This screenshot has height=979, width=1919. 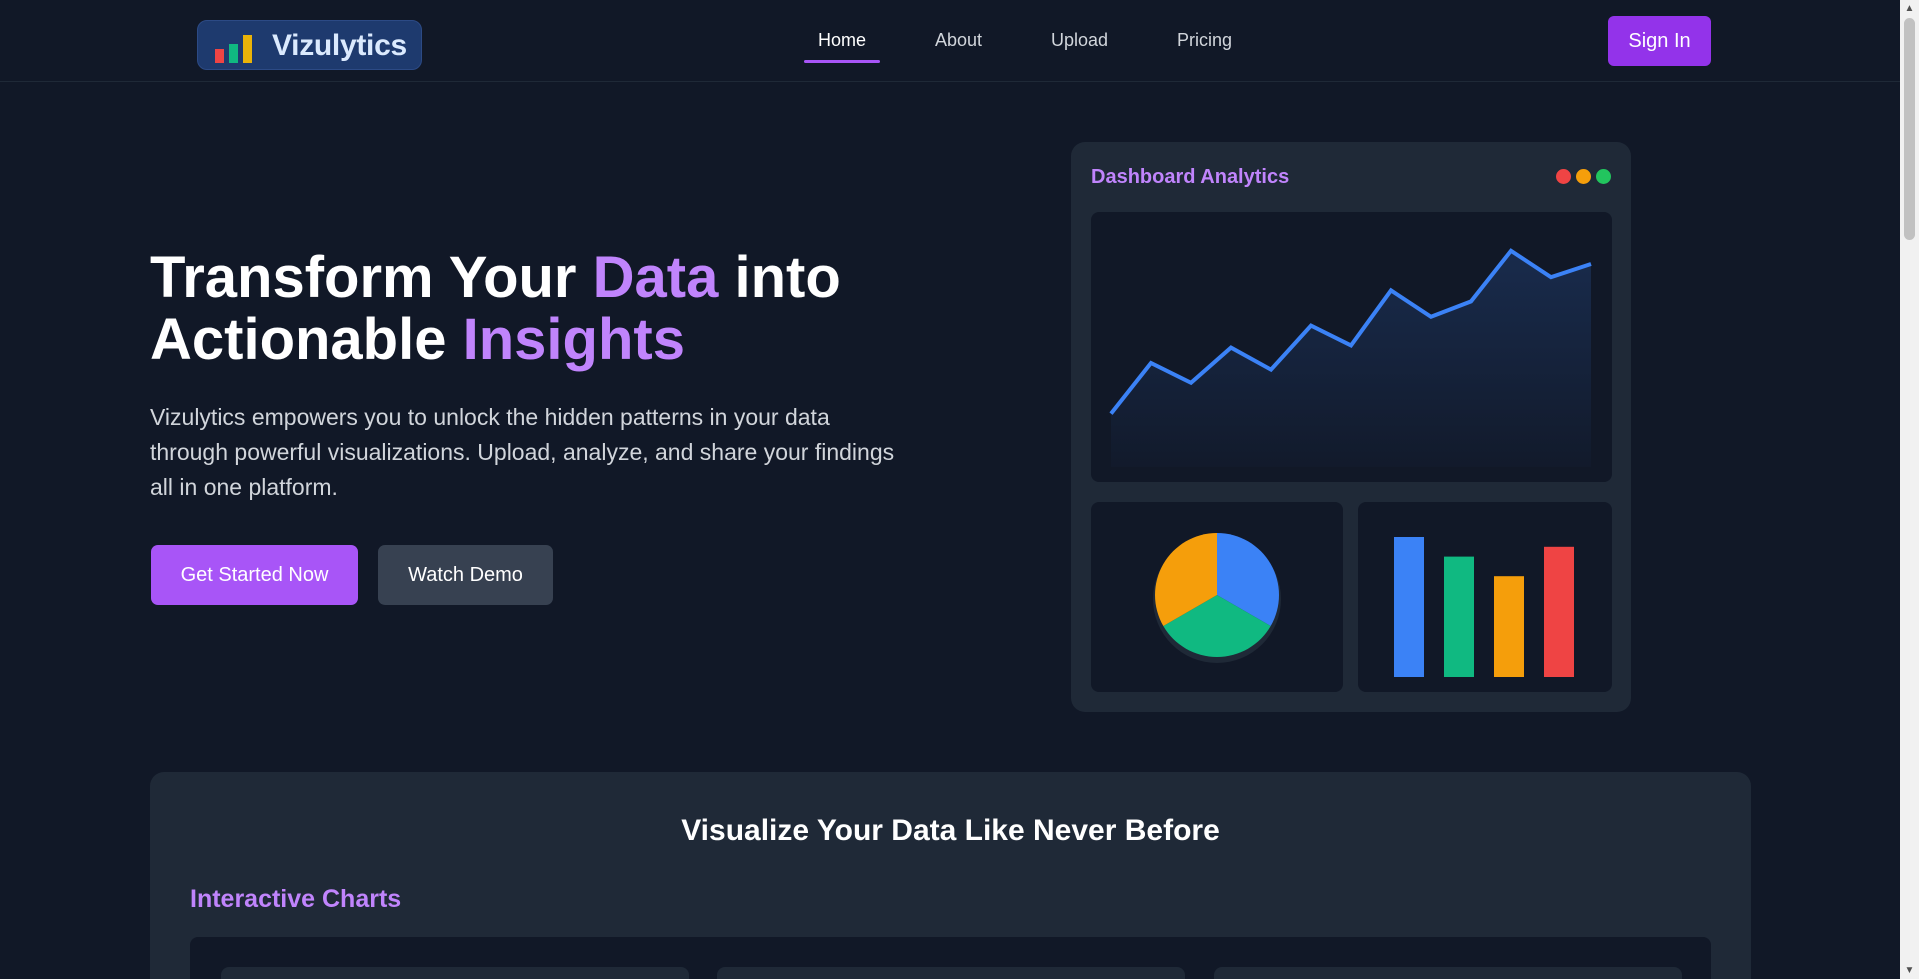 I want to click on nav-pricing: Pricing, so click(x=1204, y=40).